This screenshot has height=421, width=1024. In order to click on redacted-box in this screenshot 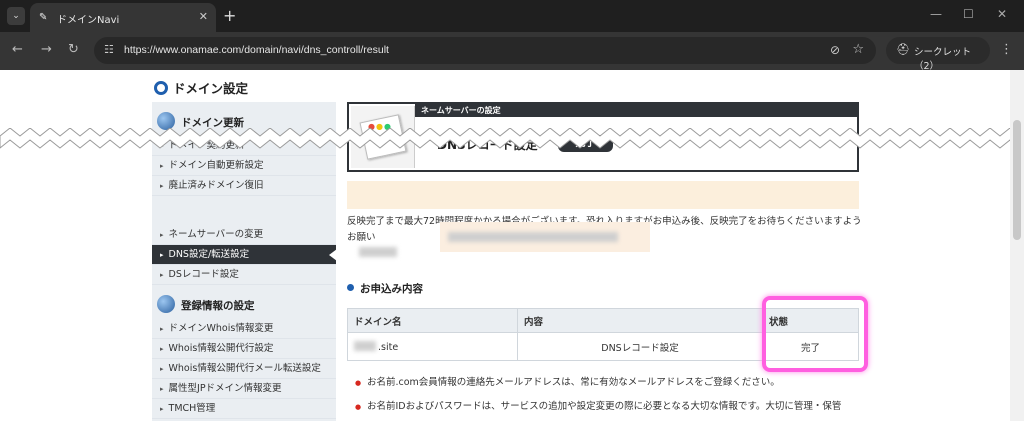, I will do `click(545, 237)`.